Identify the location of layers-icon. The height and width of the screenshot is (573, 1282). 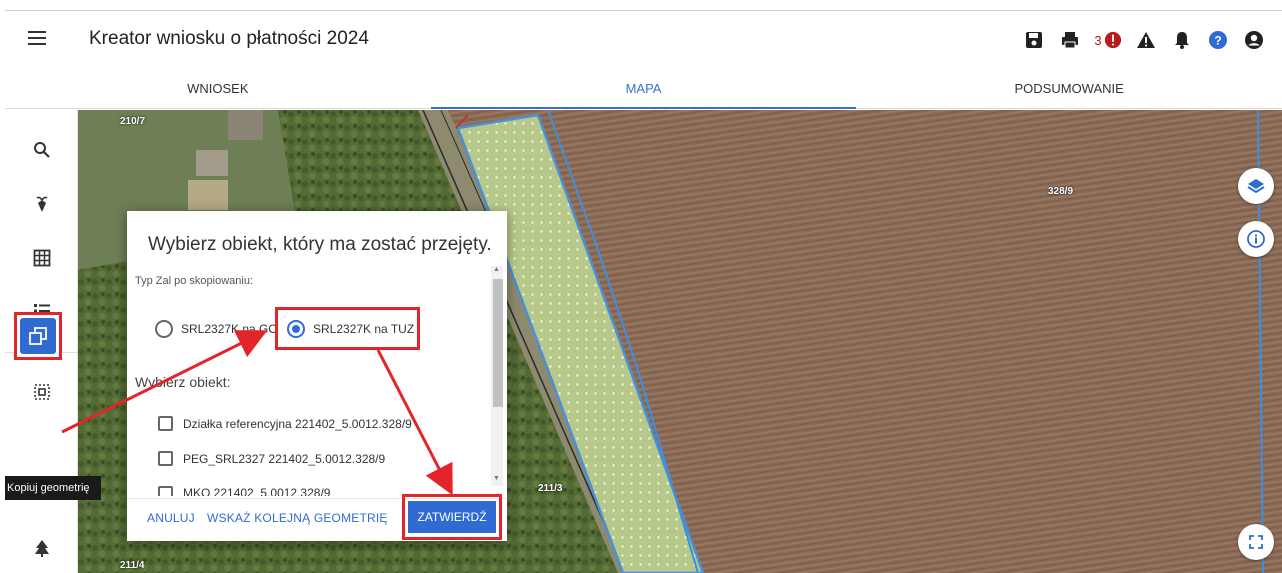
(1256, 186).